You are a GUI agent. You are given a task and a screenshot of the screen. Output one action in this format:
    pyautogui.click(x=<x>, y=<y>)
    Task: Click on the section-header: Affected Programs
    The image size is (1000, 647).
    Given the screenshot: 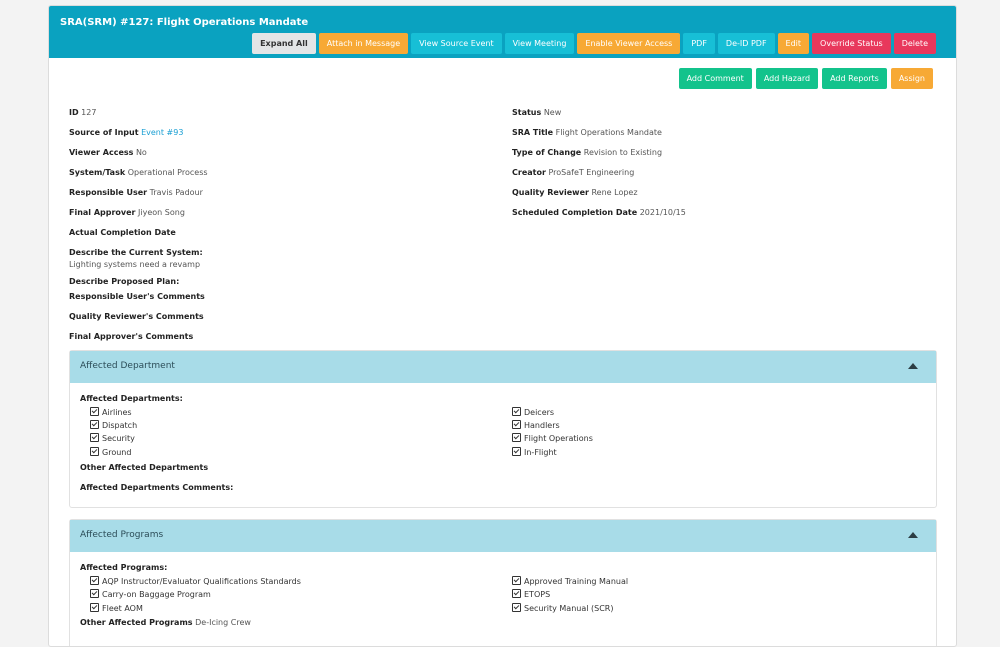 What is the action you would take?
    pyautogui.click(x=503, y=536)
    